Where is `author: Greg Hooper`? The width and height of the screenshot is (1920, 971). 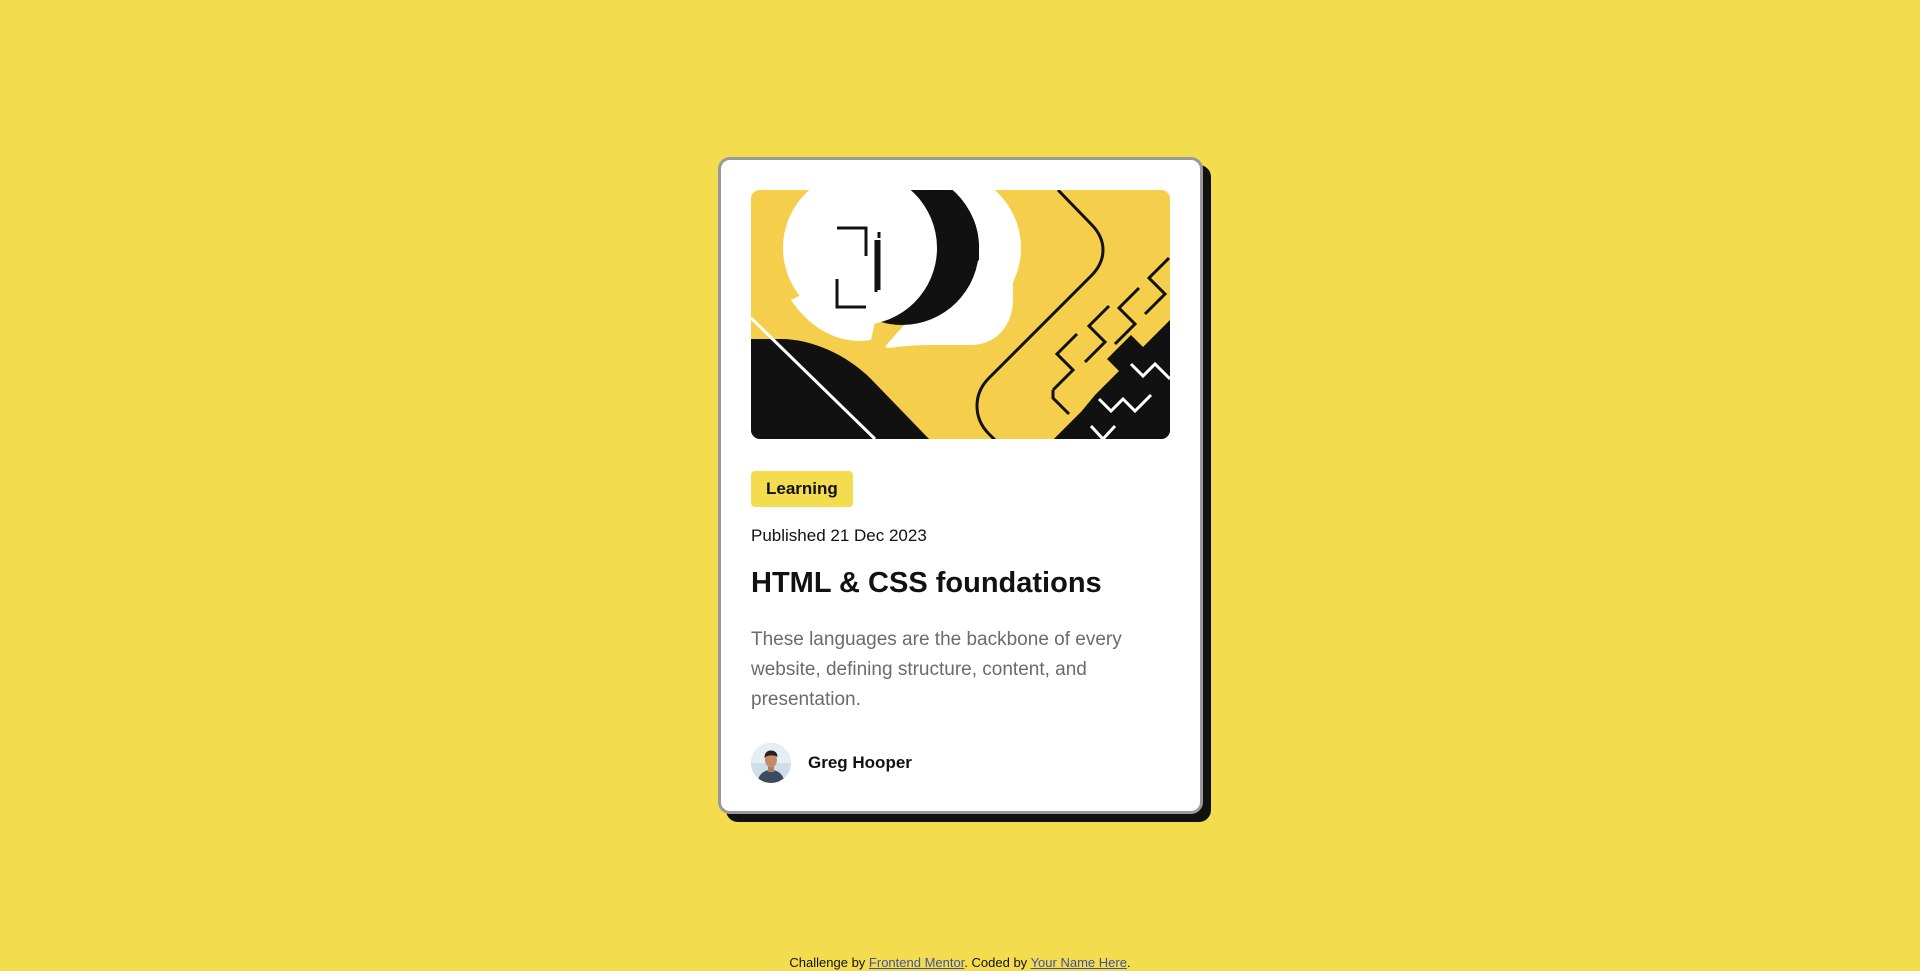 author: Greg Hooper is located at coordinates (831, 763).